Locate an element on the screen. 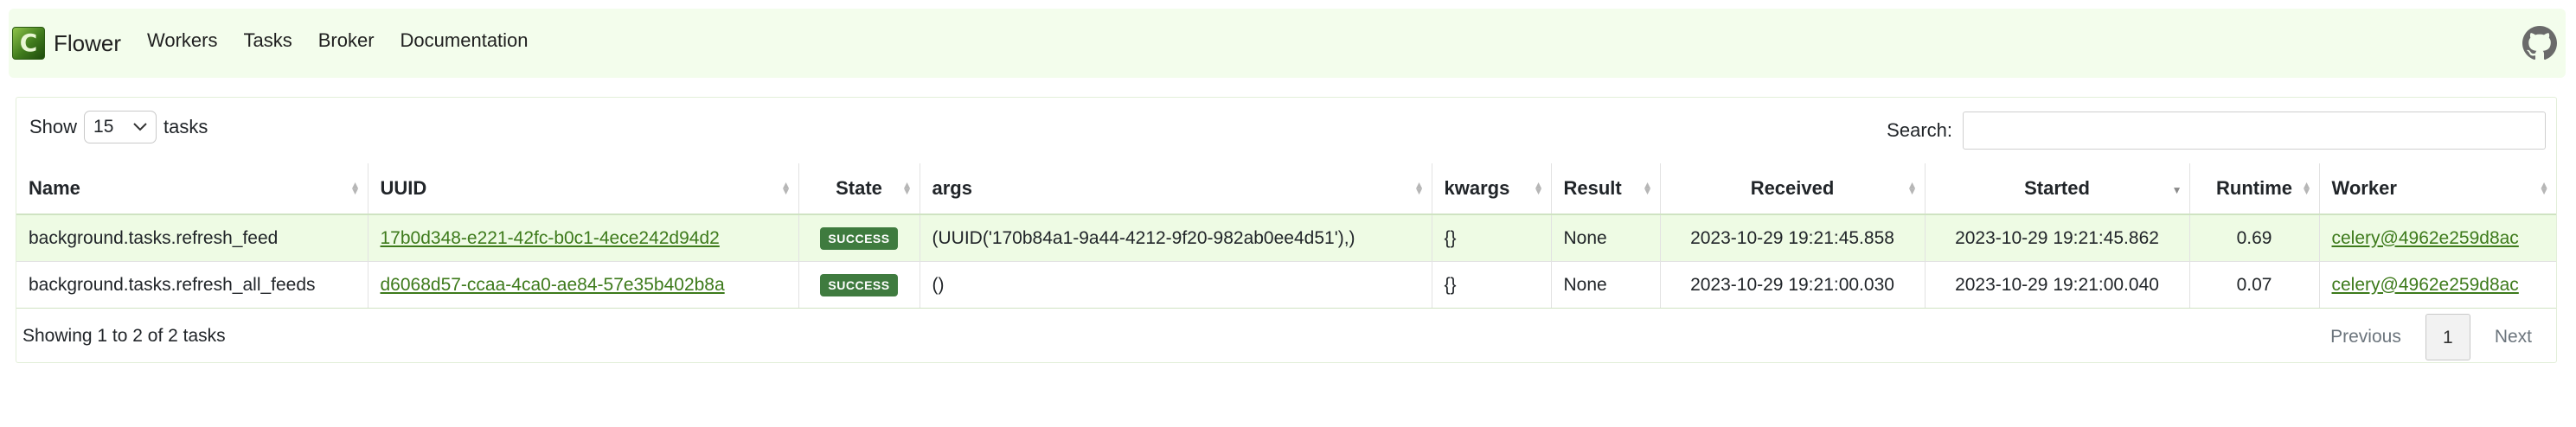  nav-documentation: Documentation is located at coordinates (464, 40).